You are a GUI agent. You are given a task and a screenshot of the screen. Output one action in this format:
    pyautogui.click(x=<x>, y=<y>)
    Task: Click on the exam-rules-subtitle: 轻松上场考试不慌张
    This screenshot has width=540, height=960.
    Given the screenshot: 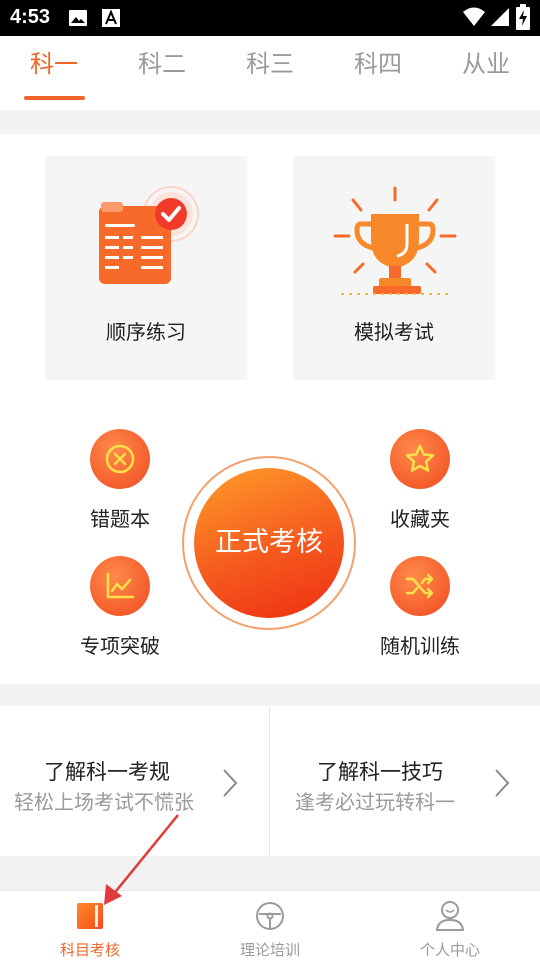 What is the action you would take?
    pyautogui.click(x=104, y=802)
    